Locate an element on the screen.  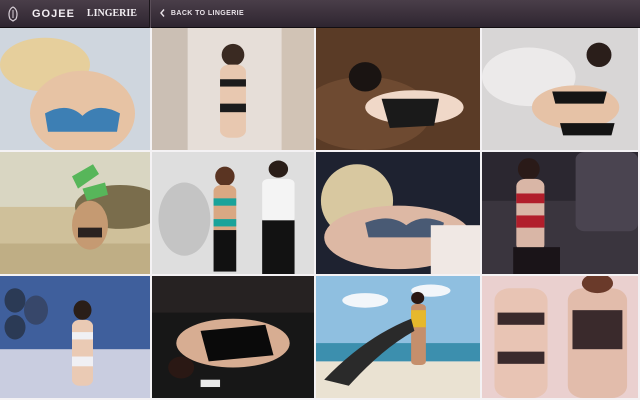
chevron-left-icon is located at coordinates (162, 13).